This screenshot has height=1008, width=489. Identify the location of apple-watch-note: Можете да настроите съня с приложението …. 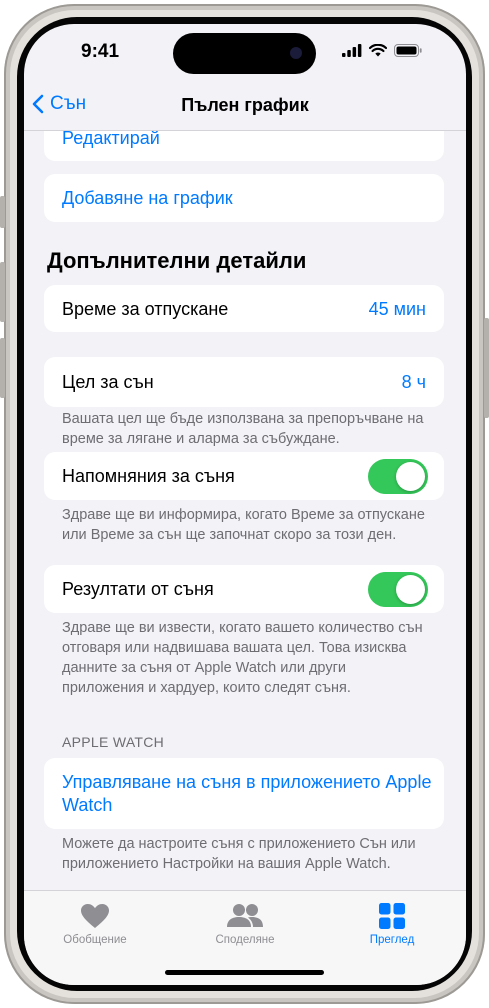
(239, 854).